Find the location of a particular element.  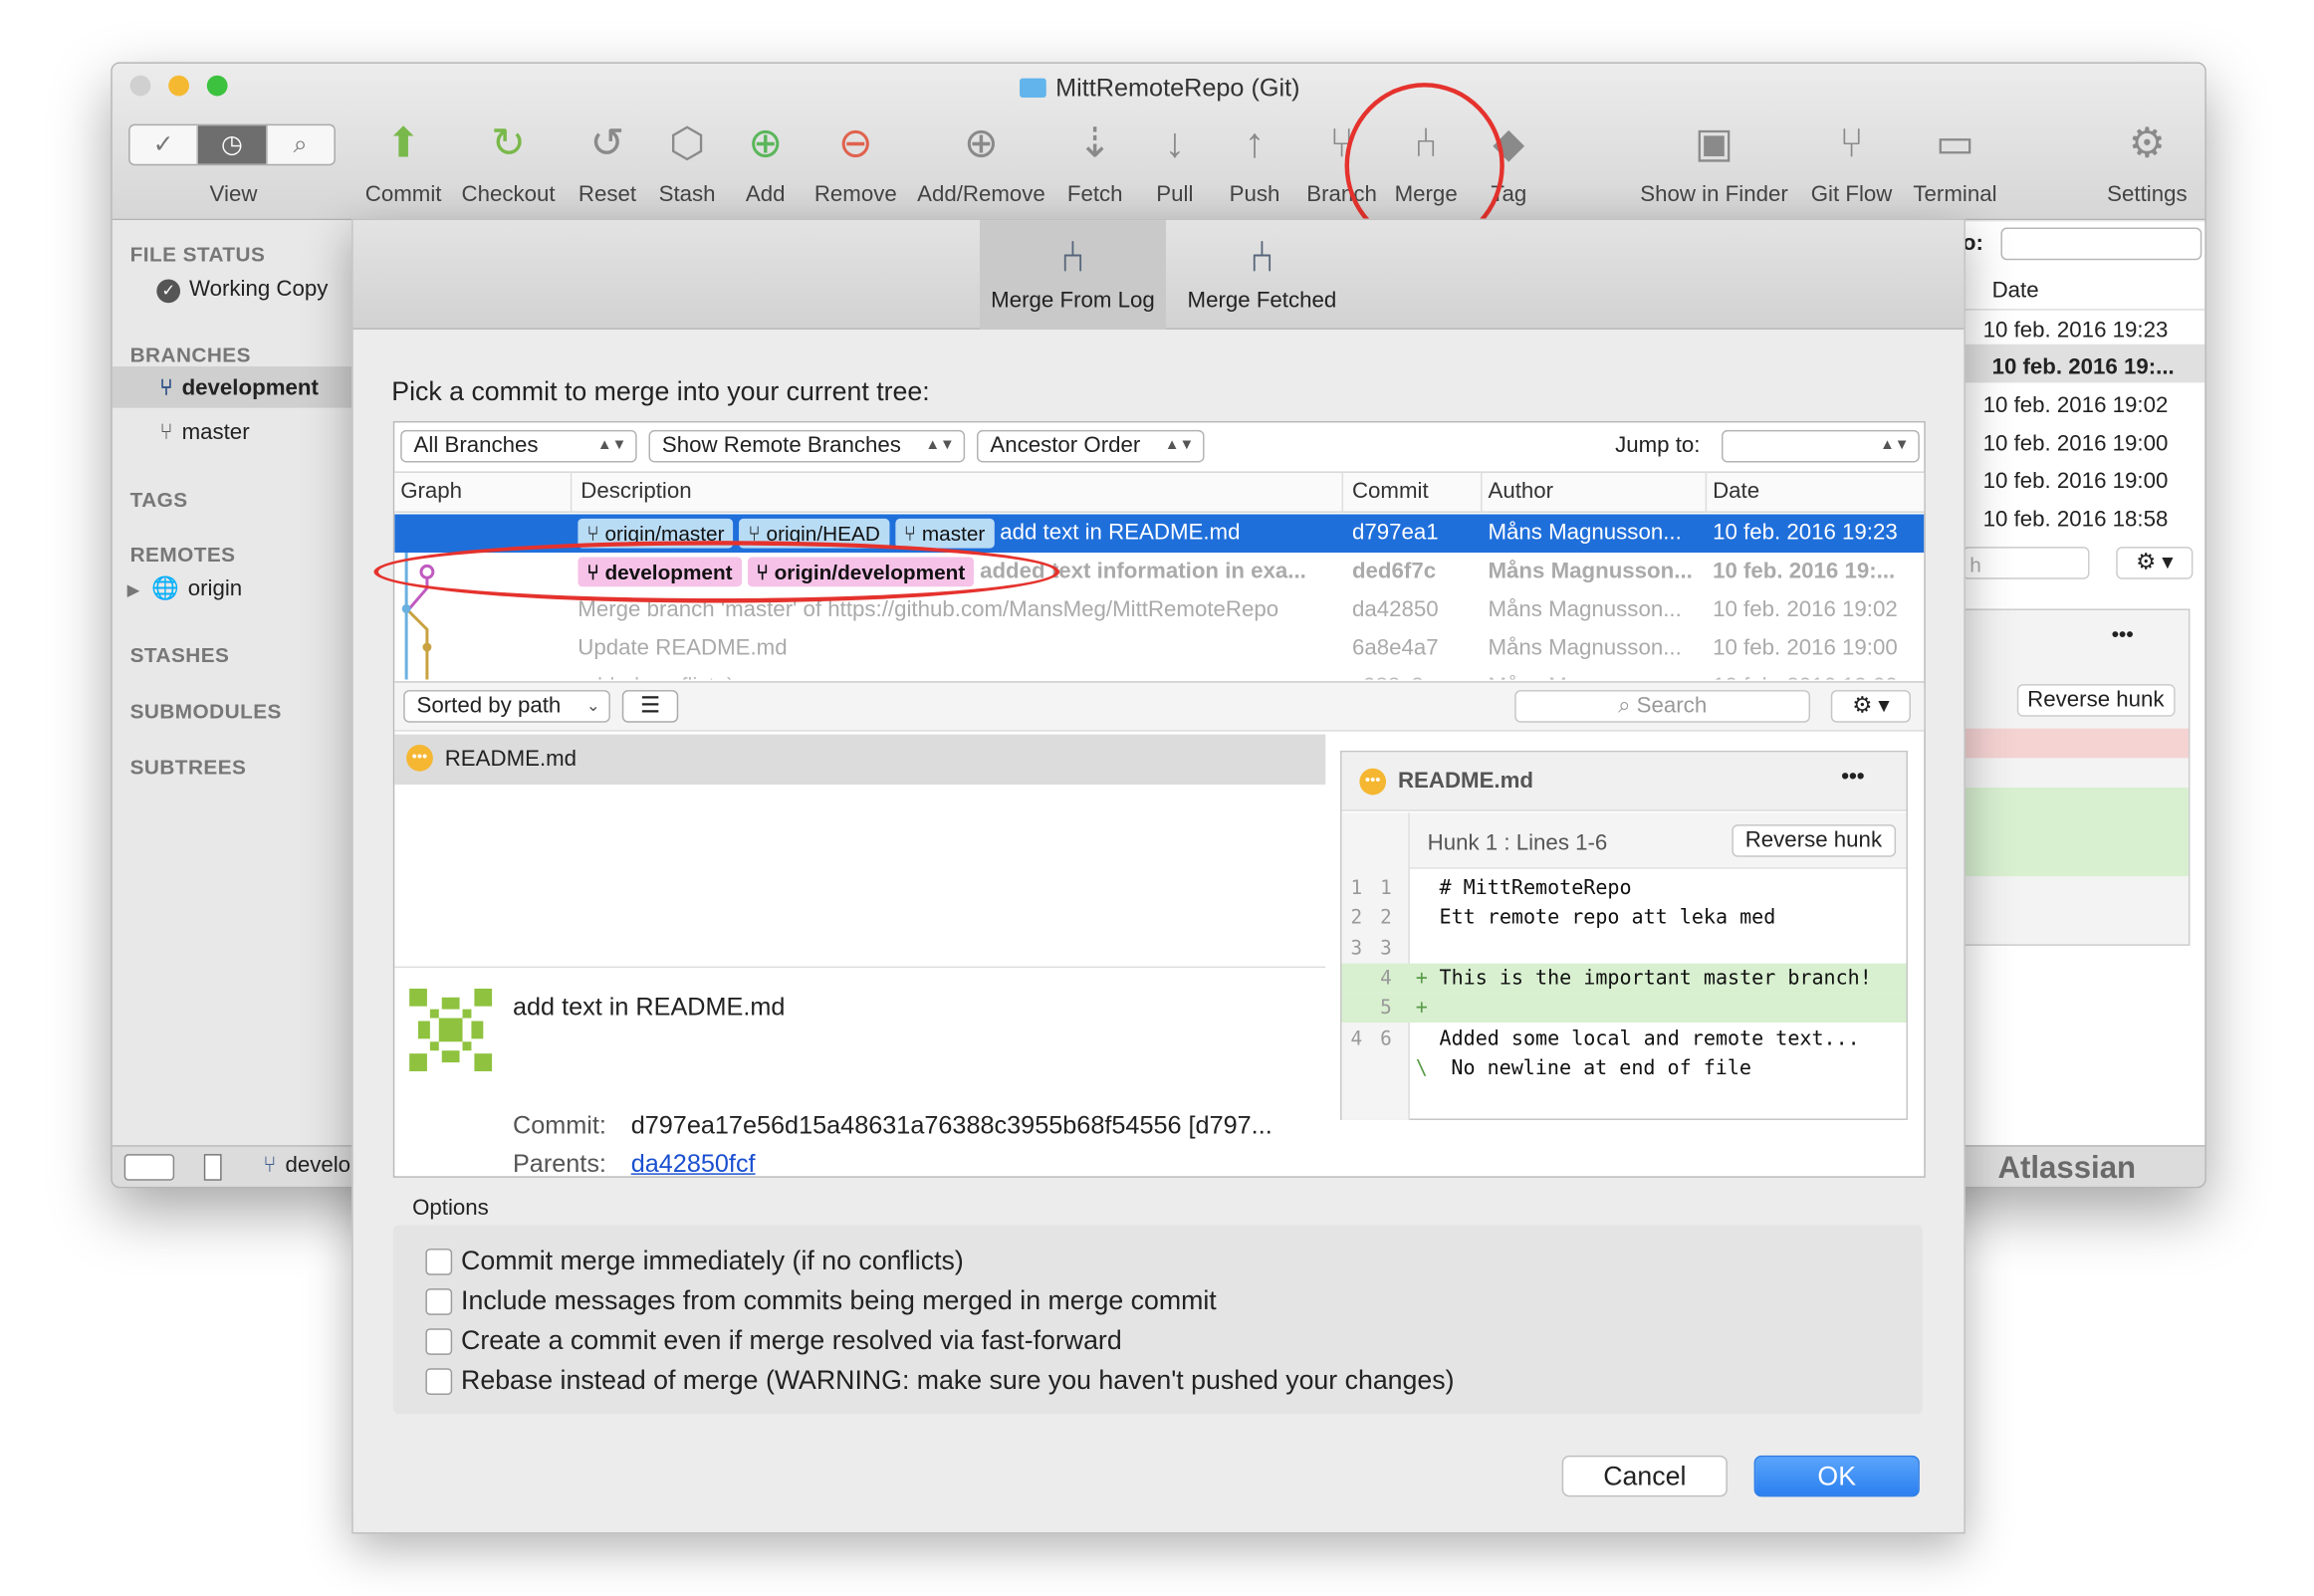

list-view-button: ☰ is located at coordinates (650, 706).